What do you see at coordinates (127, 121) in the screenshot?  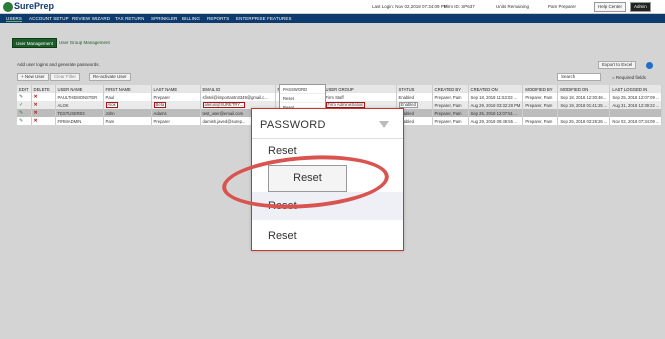 I see `cell-first-name: Pam` at bounding box center [127, 121].